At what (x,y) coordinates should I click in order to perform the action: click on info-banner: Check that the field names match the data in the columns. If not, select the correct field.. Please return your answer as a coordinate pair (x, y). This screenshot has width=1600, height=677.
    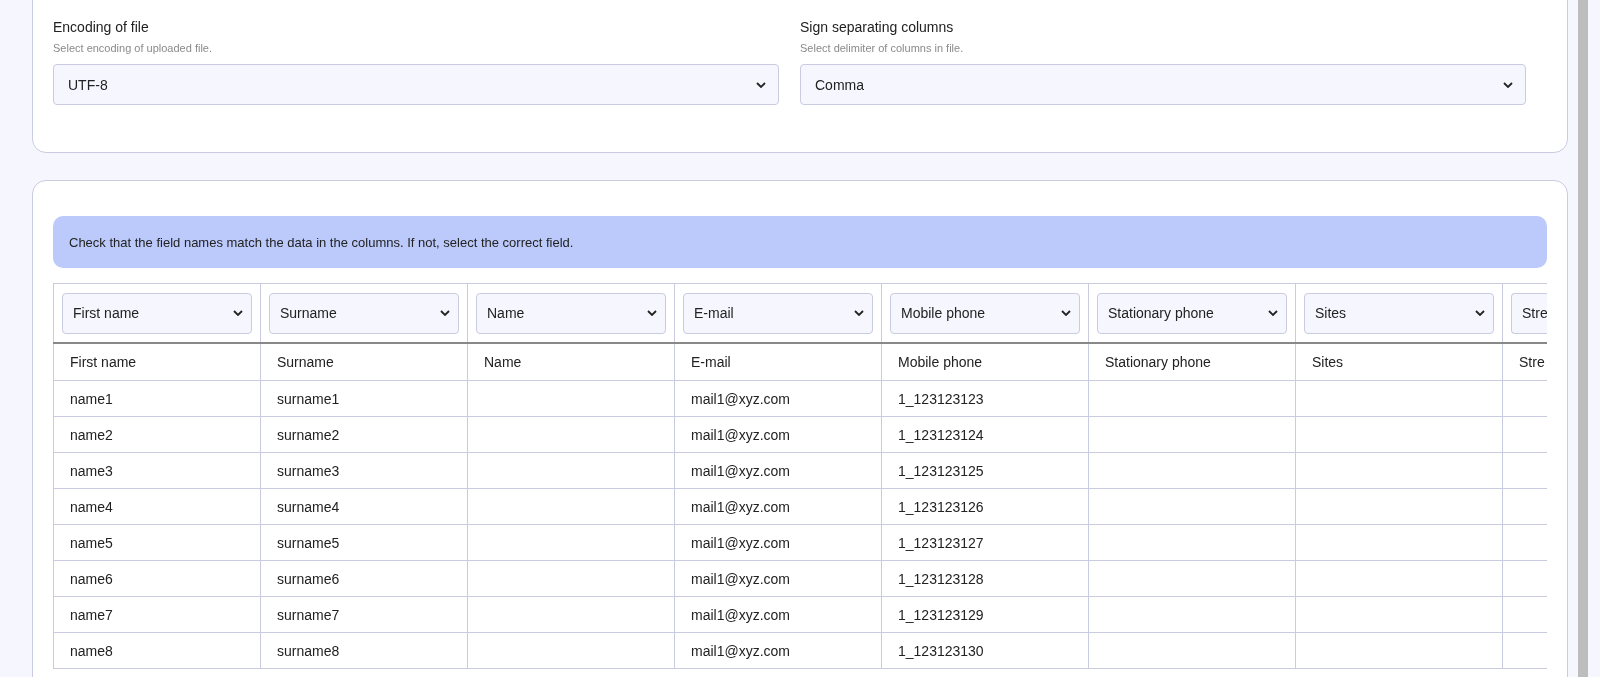
    Looking at the image, I should click on (800, 242).